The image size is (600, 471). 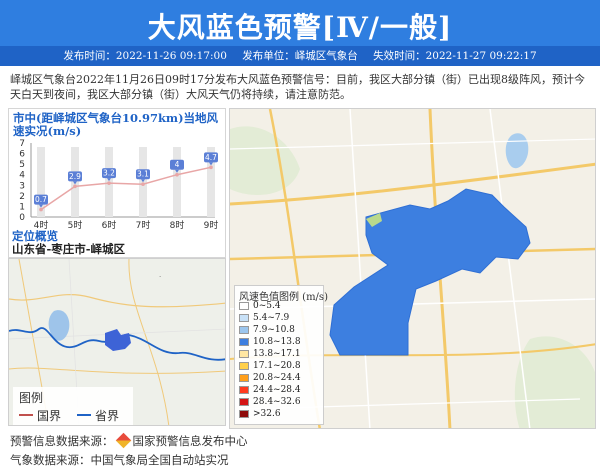 What do you see at coordinates (22, 186) in the screenshot?
I see `y-tick-label: 3` at bounding box center [22, 186].